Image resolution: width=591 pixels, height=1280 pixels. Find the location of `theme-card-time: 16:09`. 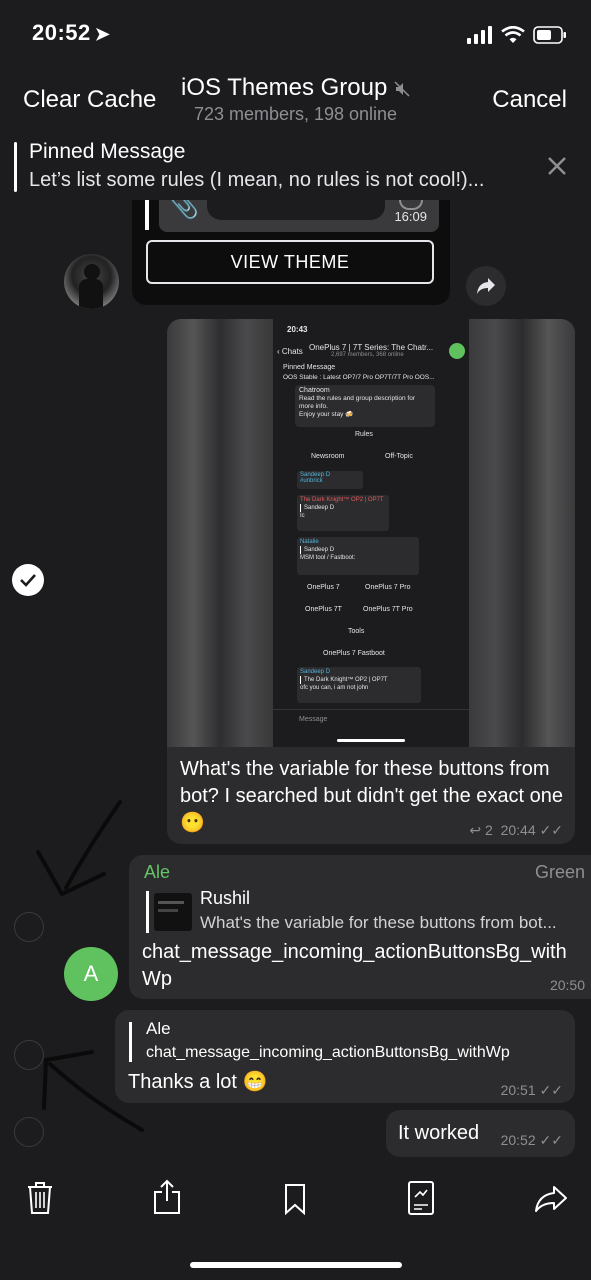

theme-card-time: 16:09 is located at coordinates (410, 216).